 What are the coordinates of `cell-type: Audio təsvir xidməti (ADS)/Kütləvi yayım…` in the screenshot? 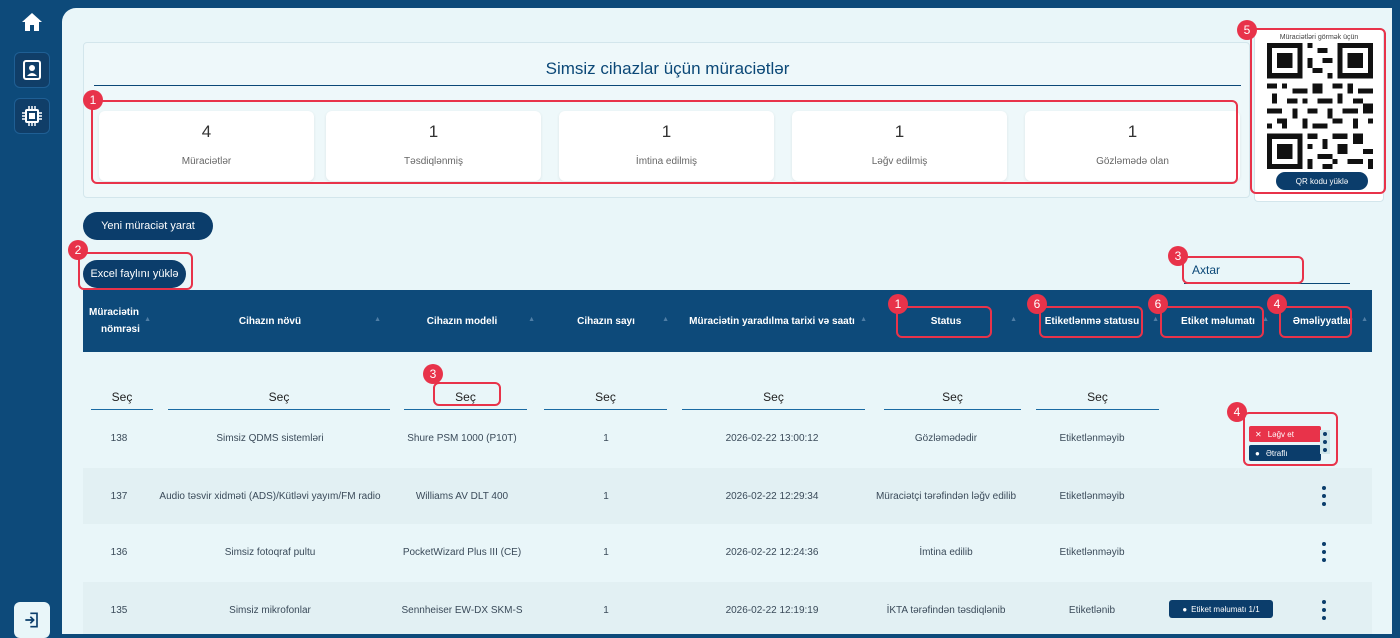 It's located at (270, 496).